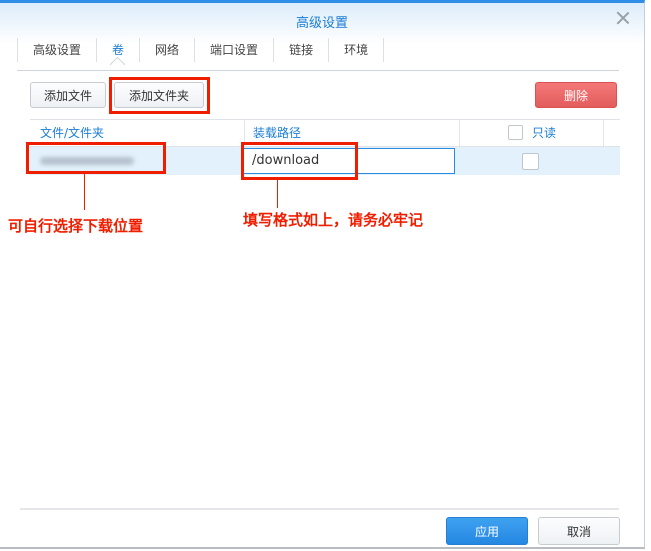 The image size is (651, 551). I want to click on annotation-note-left: 可自行选择下载位置, so click(76, 226).